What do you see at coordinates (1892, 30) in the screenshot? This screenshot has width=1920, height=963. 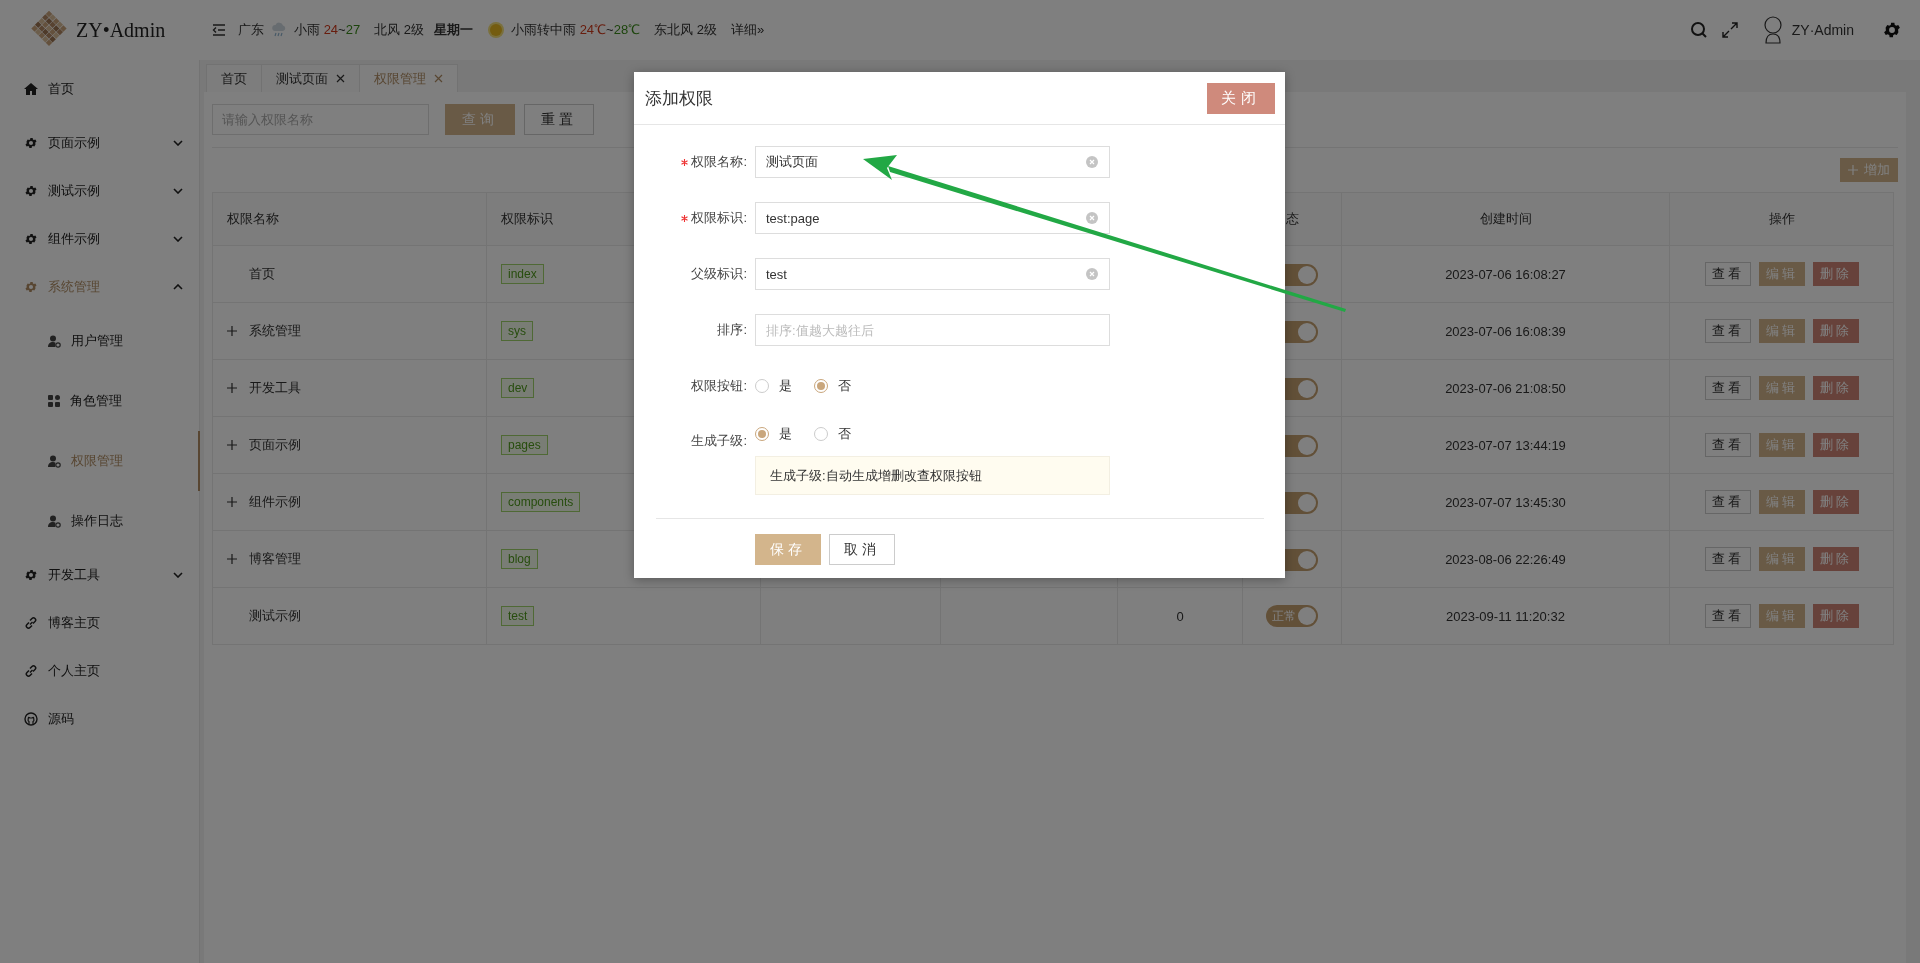 I see `settings-icon` at bounding box center [1892, 30].